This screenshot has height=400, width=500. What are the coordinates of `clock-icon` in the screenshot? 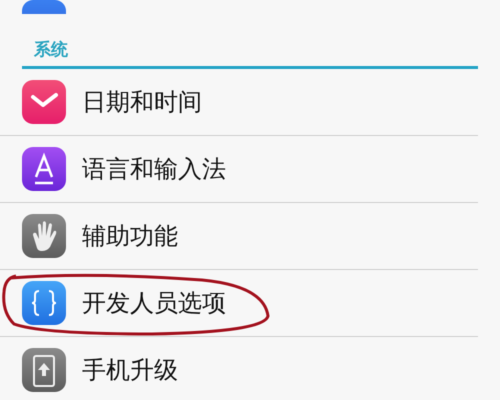 It's located at (44, 102).